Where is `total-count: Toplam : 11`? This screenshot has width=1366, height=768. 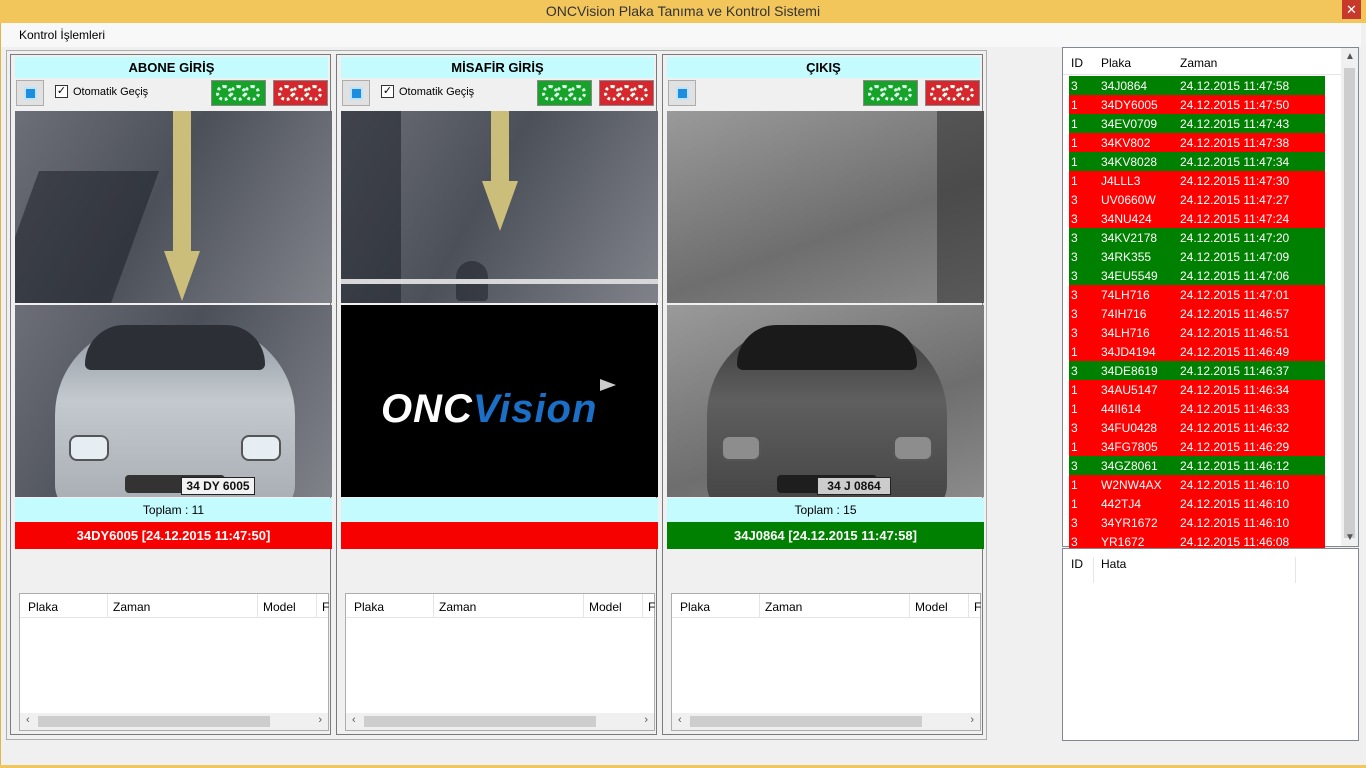
total-count: Toplam : 11 is located at coordinates (173, 510).